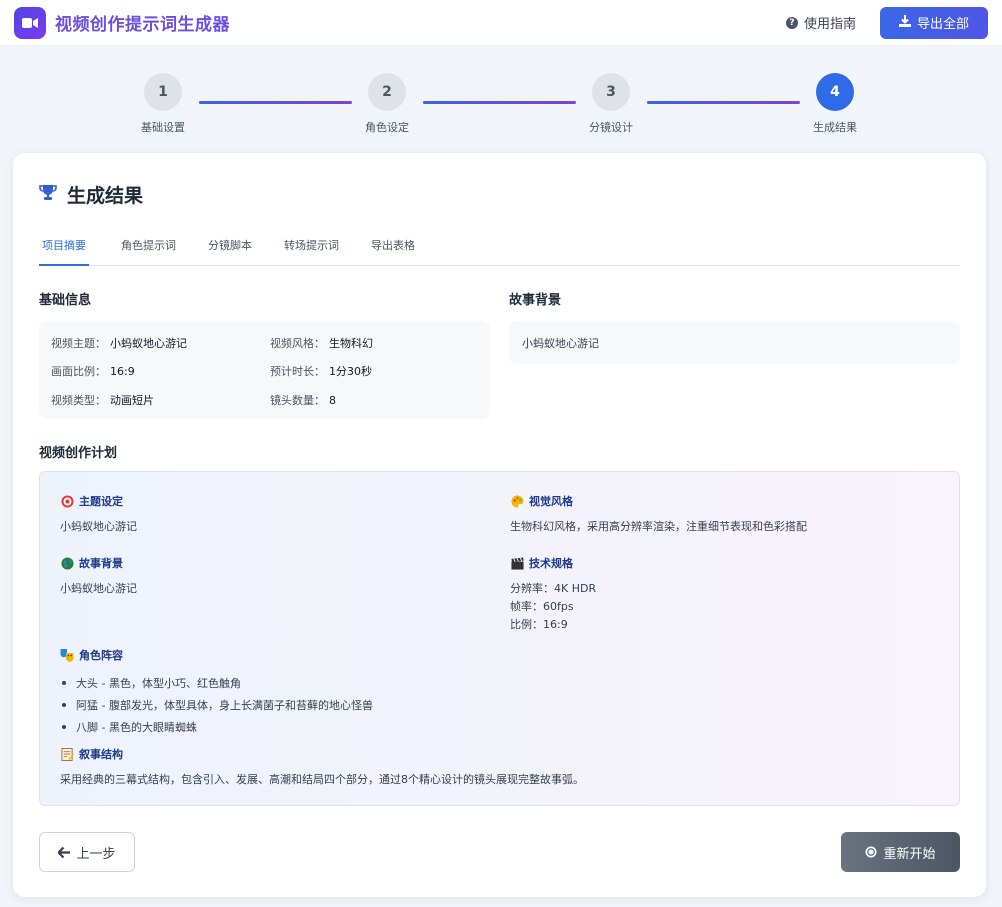  Describe the element at coordinates (517, 563) in the screenshot. I see `clapperboard-icon` at that location.